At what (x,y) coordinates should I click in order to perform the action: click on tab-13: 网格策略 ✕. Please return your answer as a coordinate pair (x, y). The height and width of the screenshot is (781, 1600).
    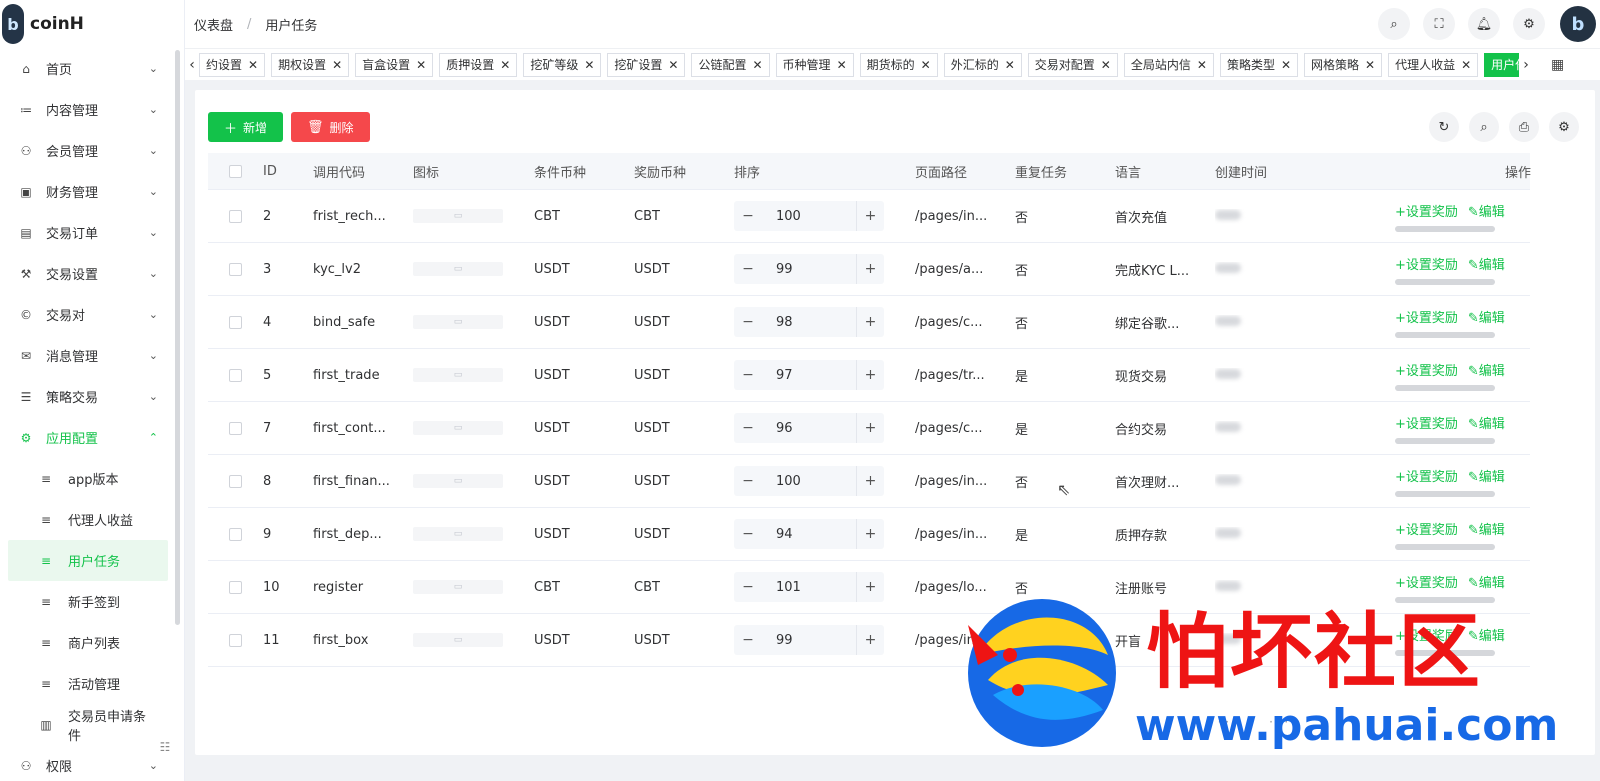
    Looking at the image, I should click on (1343, 64).